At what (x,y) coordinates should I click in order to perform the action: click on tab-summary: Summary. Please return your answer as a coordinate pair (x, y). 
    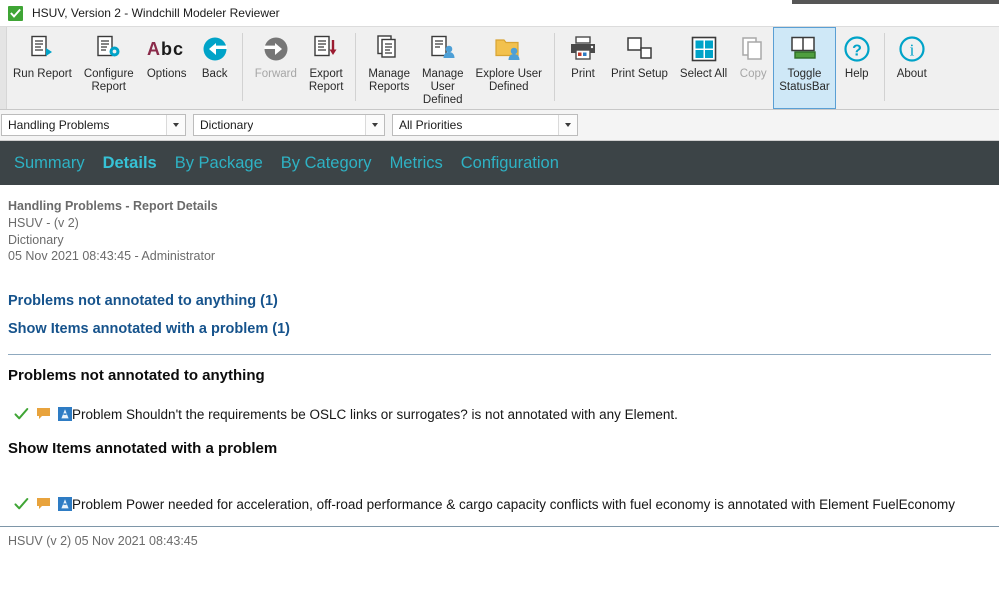
    Looking at the image, I should click on (49, 163).